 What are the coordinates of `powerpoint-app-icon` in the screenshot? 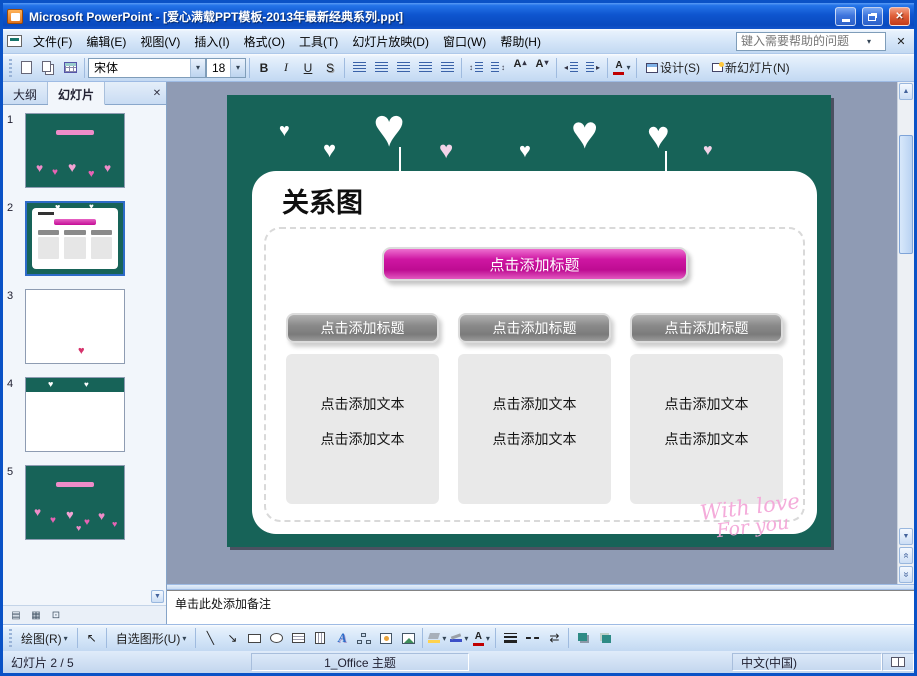 It's located at (15, 16).